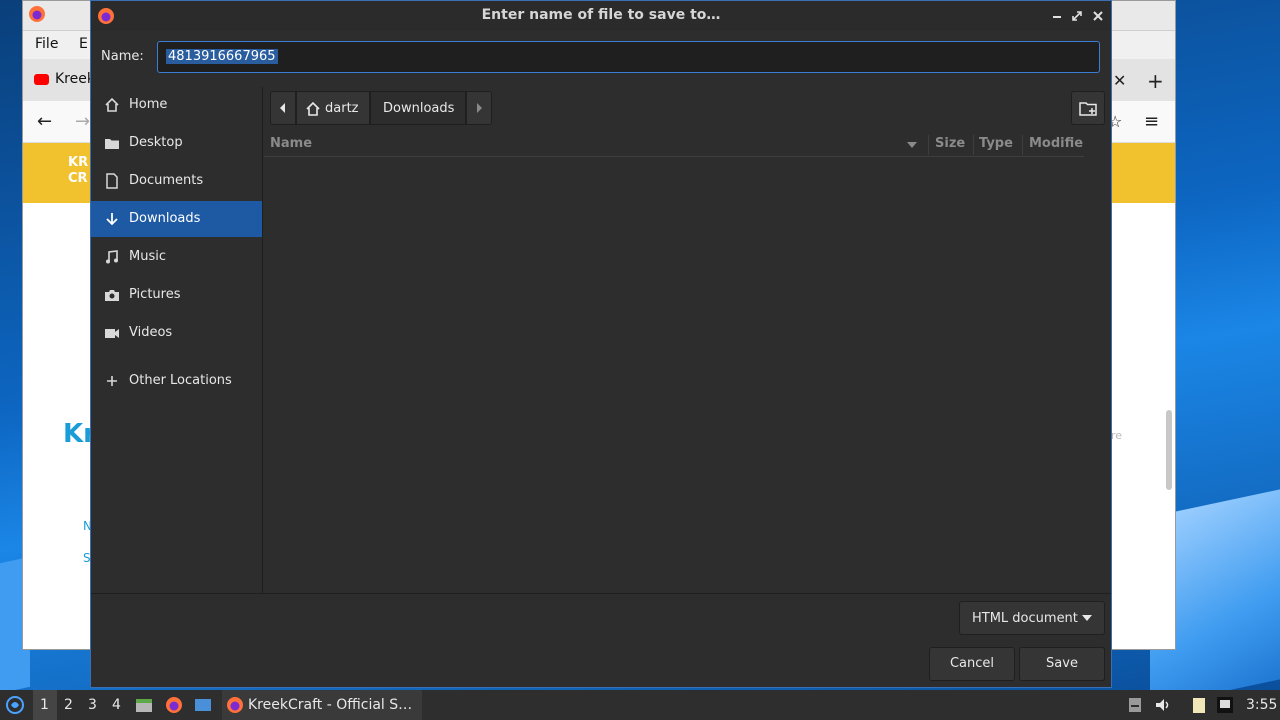 The width and height of the screenshot is (1280, 720). I want to click on page-faint-text: re, so click(1117, 435).